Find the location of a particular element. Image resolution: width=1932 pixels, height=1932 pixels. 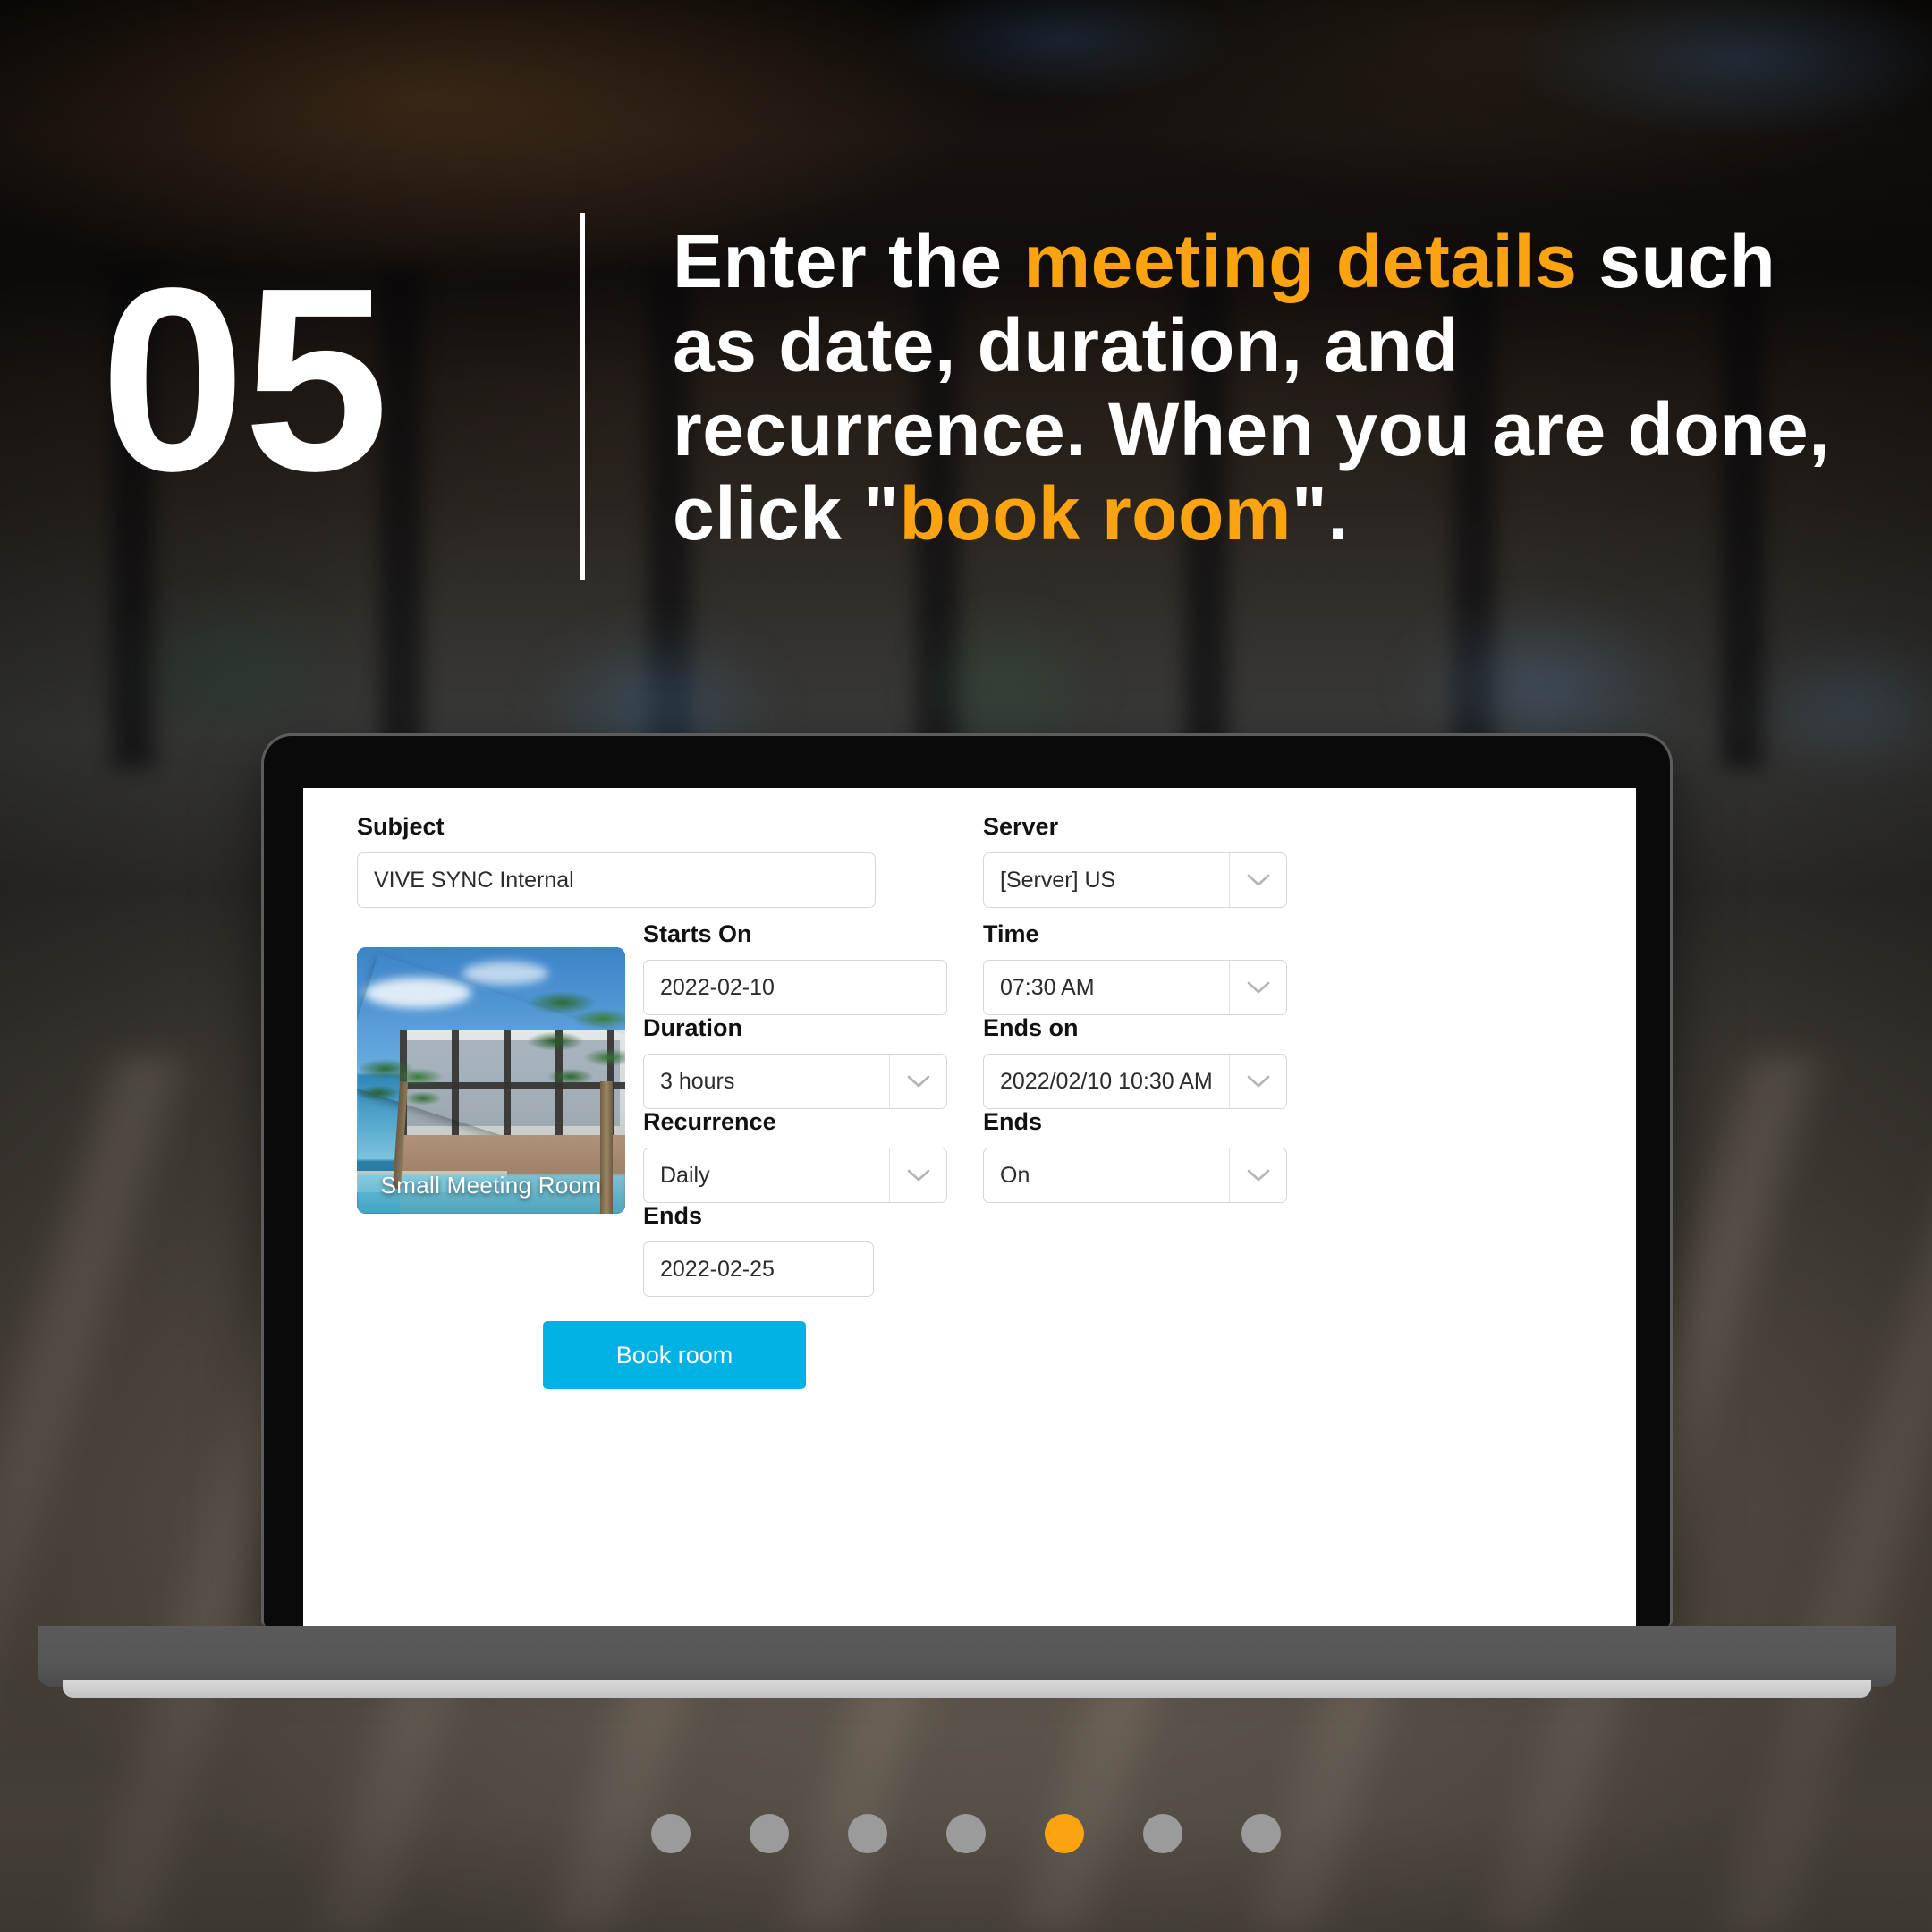

duration-label: Duration is located at coordinates (692, 1027).